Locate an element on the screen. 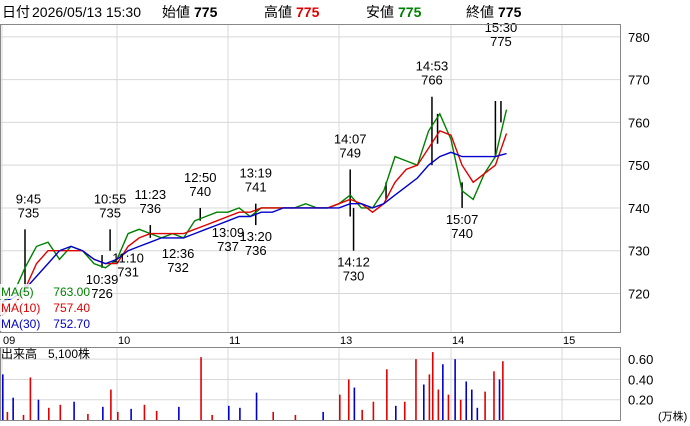 The height and width of the screenshot is (426, 690). legend-name: MA(10) is located at coordinates (20, 308).